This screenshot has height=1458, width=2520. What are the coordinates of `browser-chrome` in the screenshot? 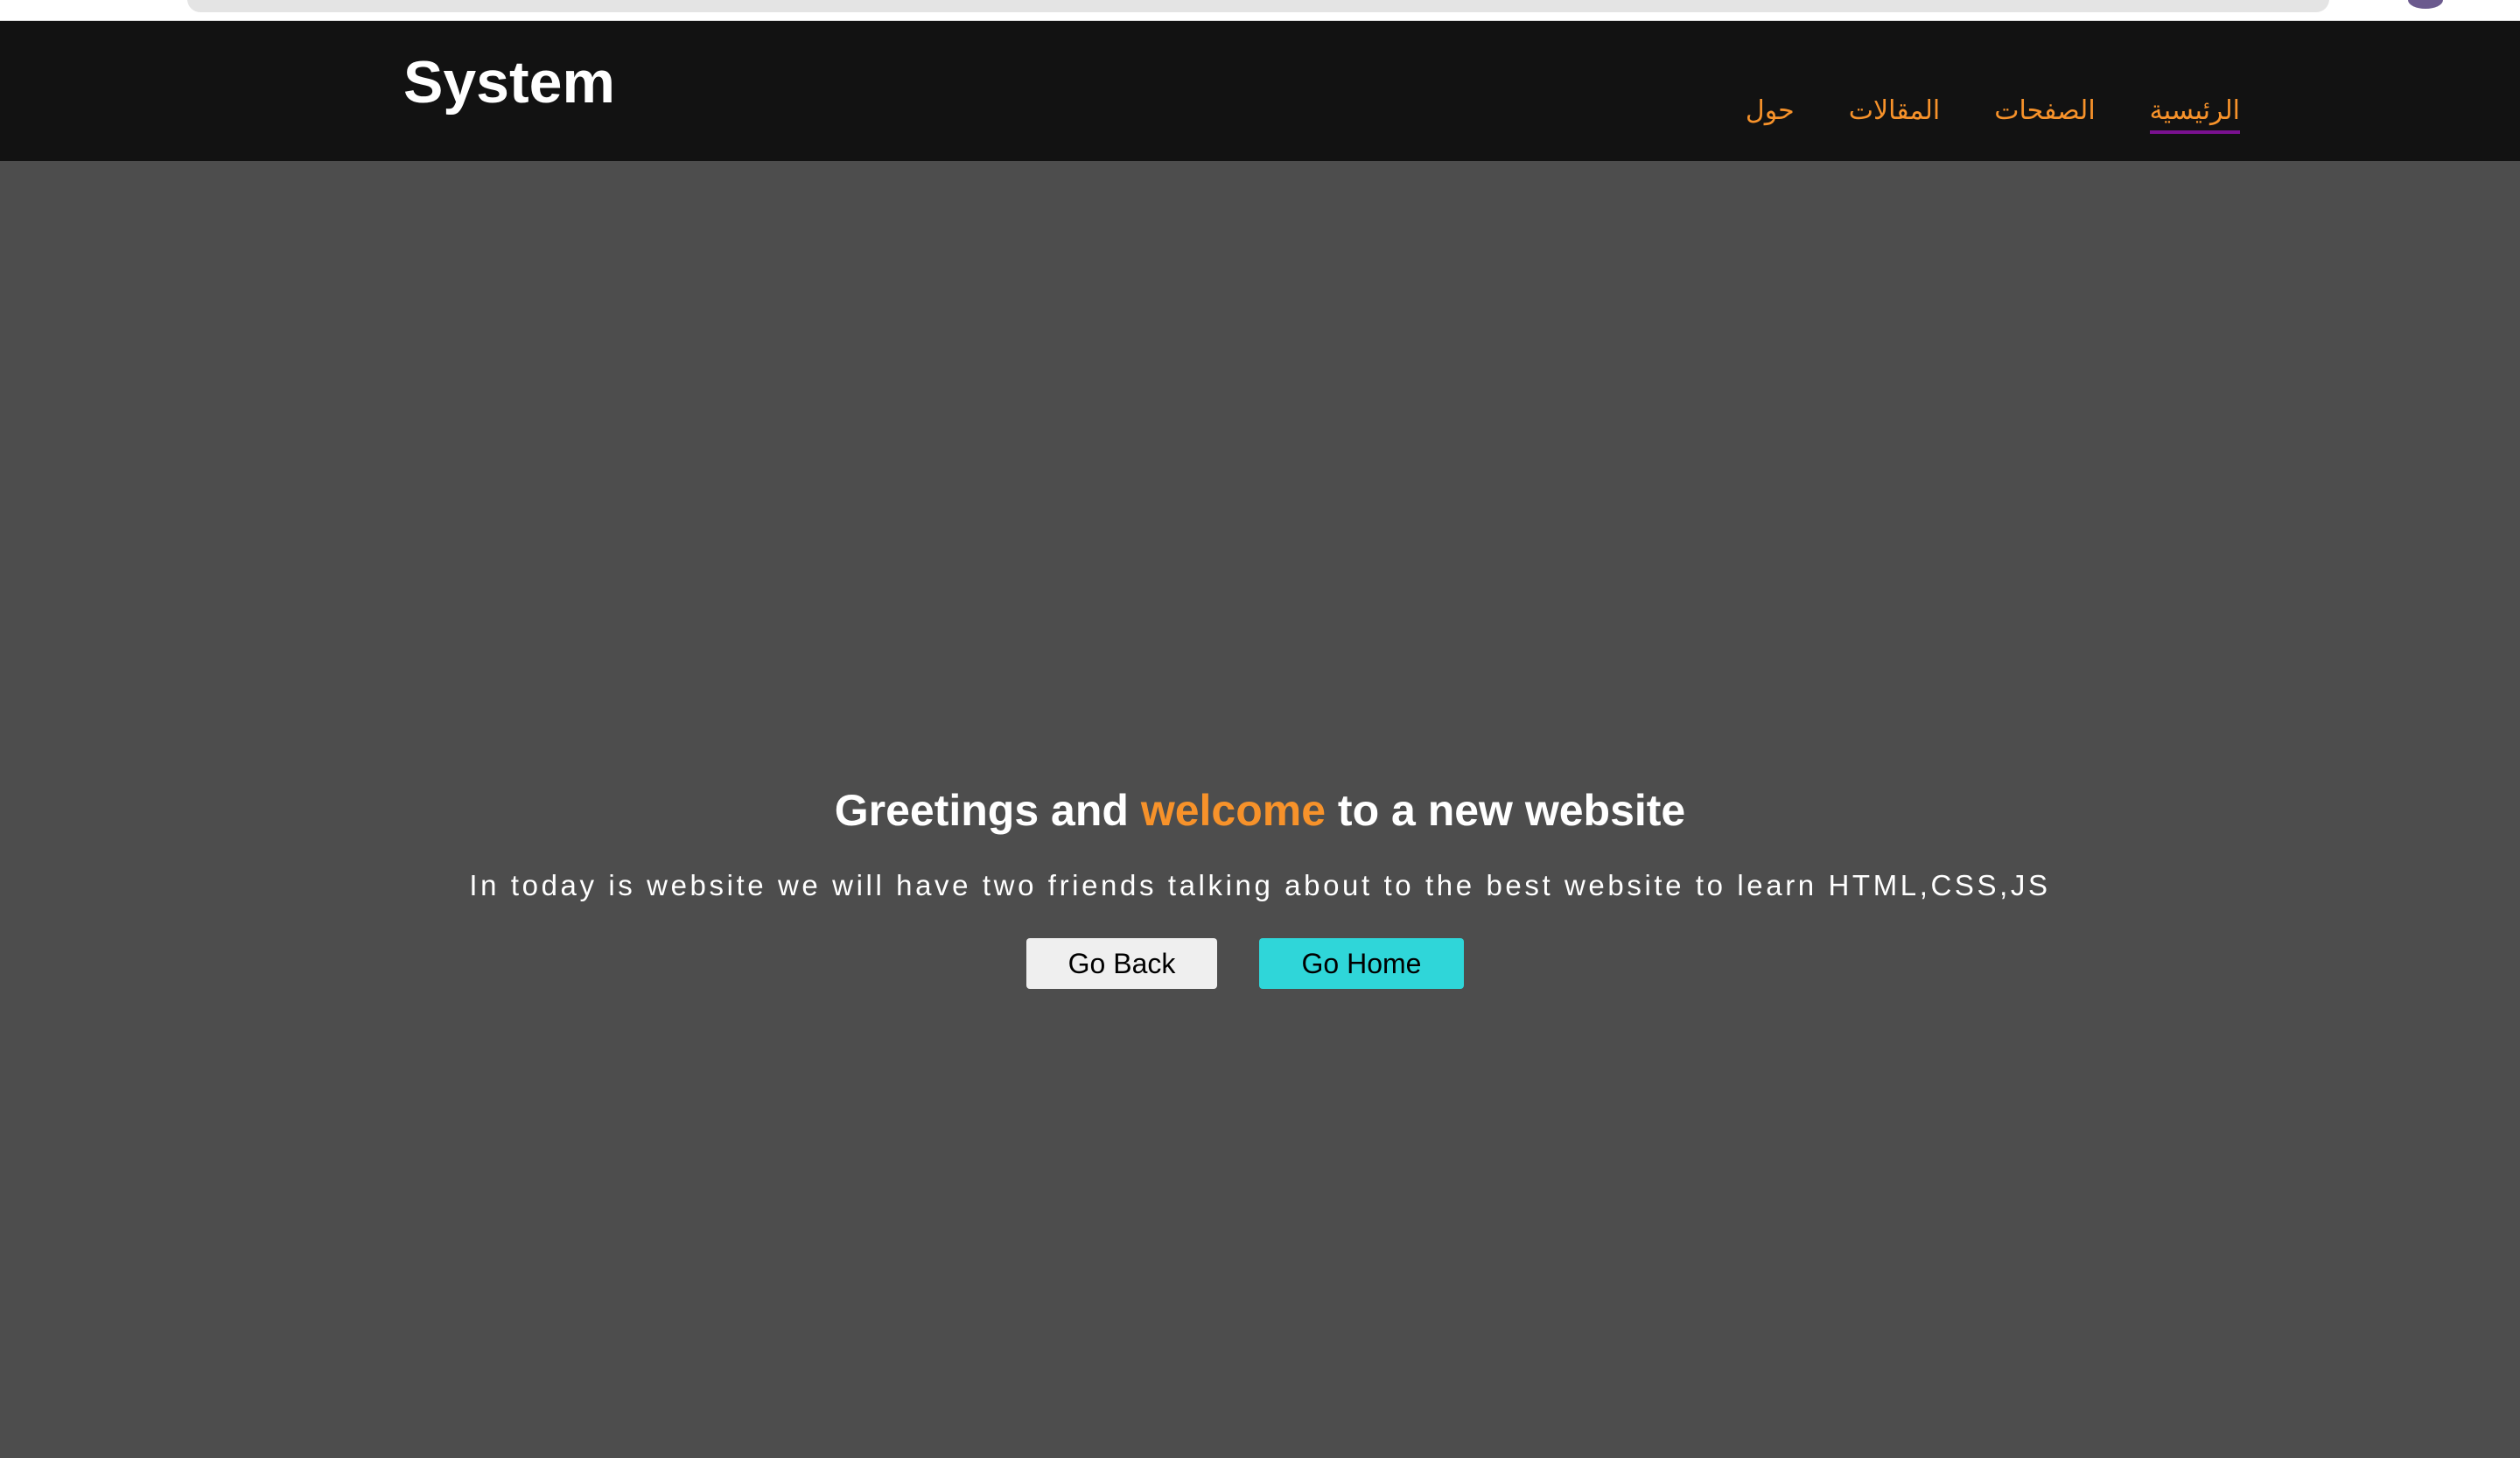 It's located at (1260, 10).